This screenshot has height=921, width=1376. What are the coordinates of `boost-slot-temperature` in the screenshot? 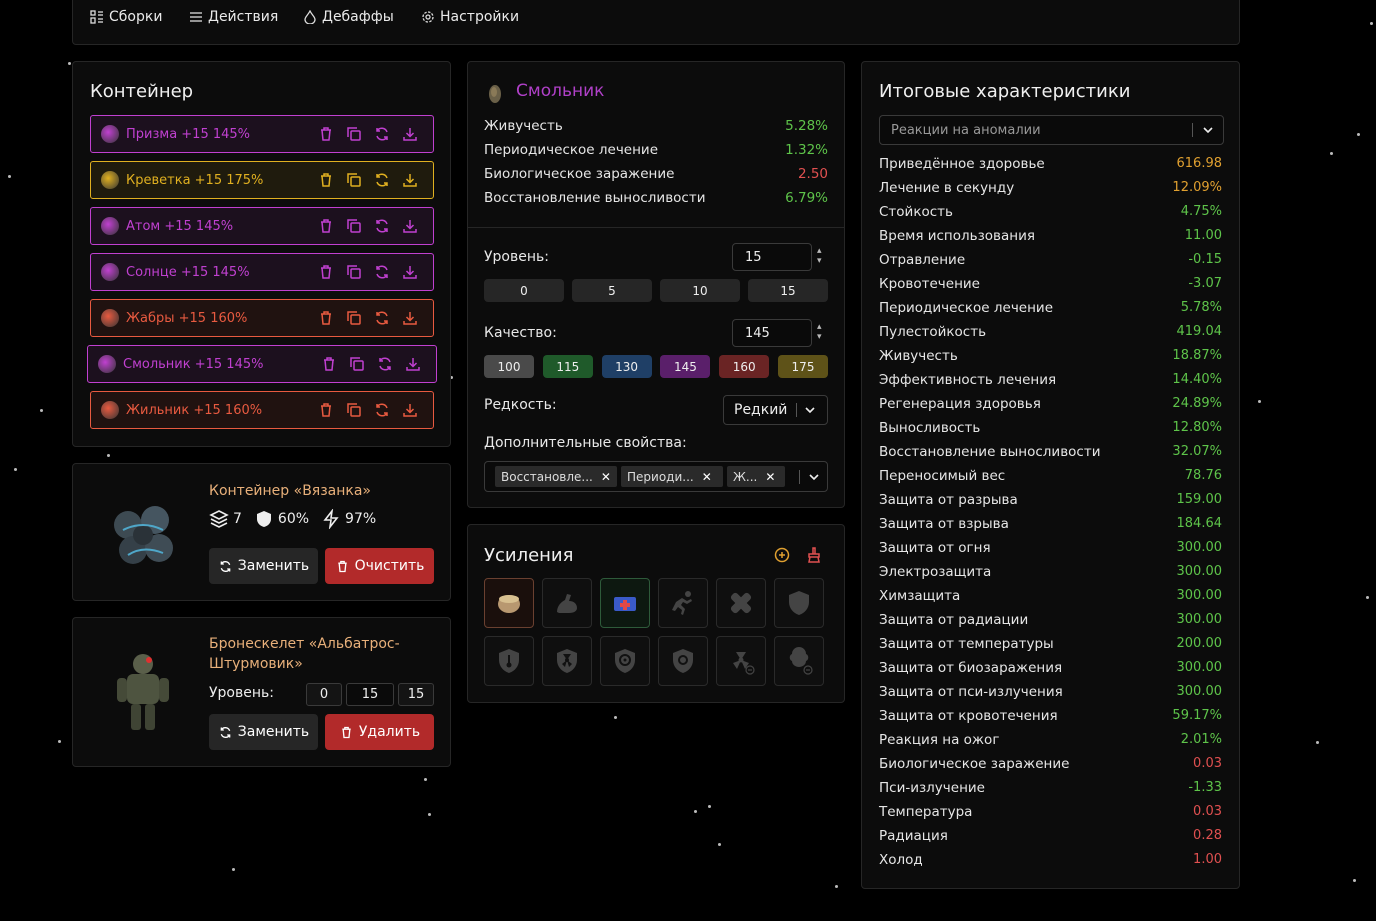 It's located at (509, 661).